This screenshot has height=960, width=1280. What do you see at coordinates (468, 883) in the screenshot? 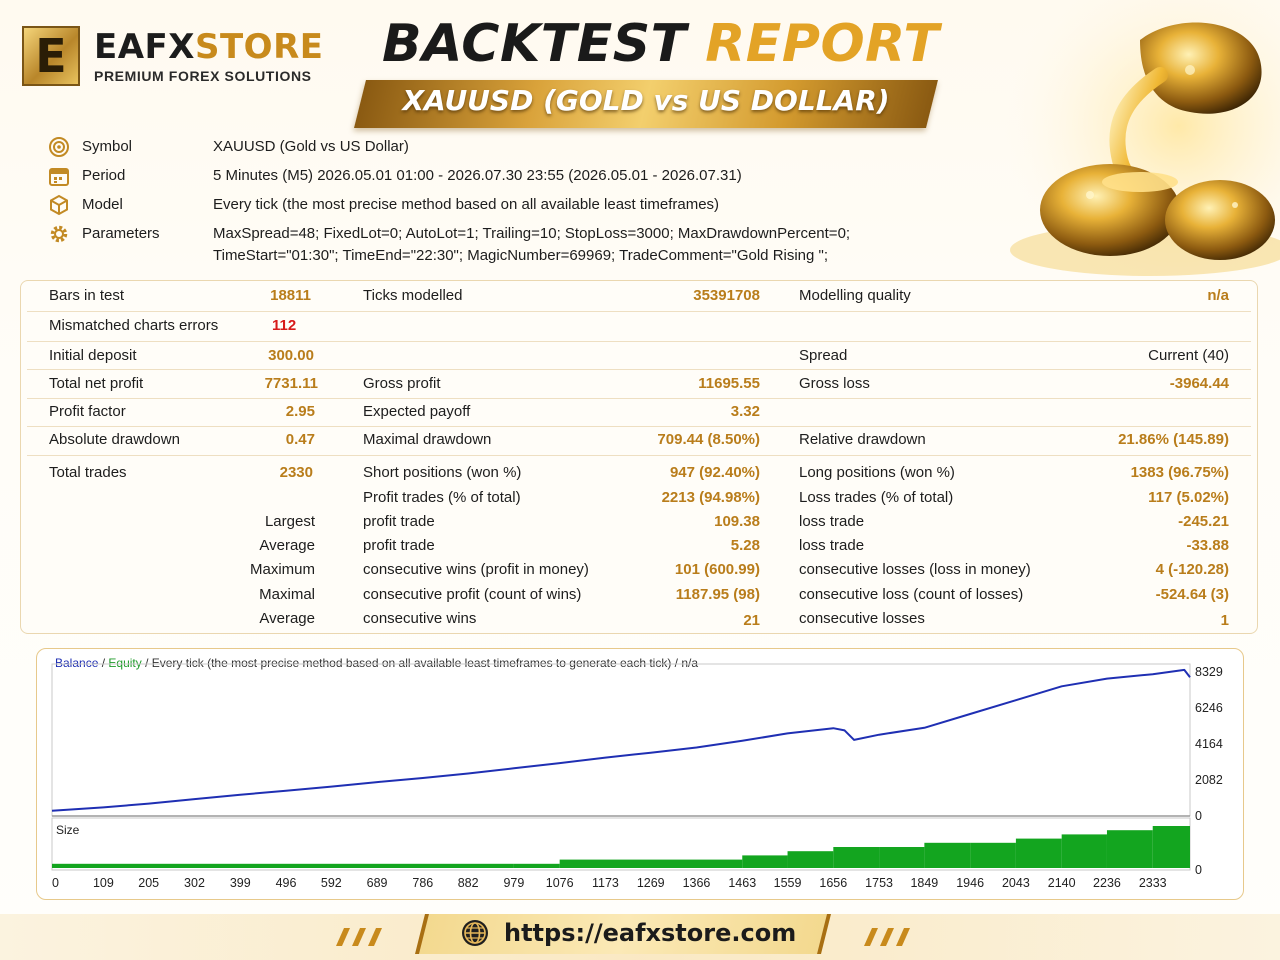
I see `x-tick-label: 882` at bounding box center [468, 883].